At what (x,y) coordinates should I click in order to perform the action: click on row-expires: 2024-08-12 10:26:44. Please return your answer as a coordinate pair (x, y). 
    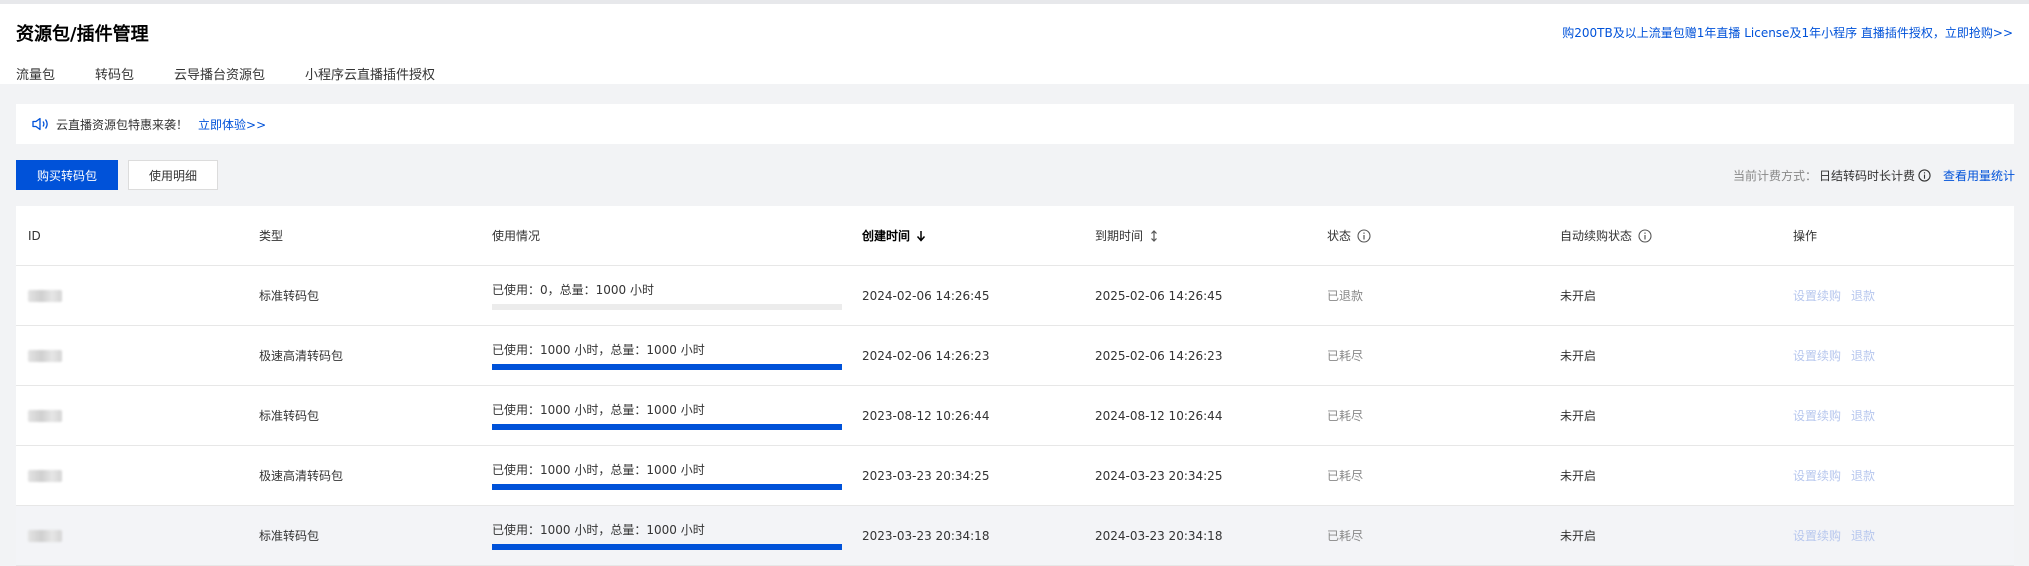
    Looking at the image, I should click on (1159, 415).